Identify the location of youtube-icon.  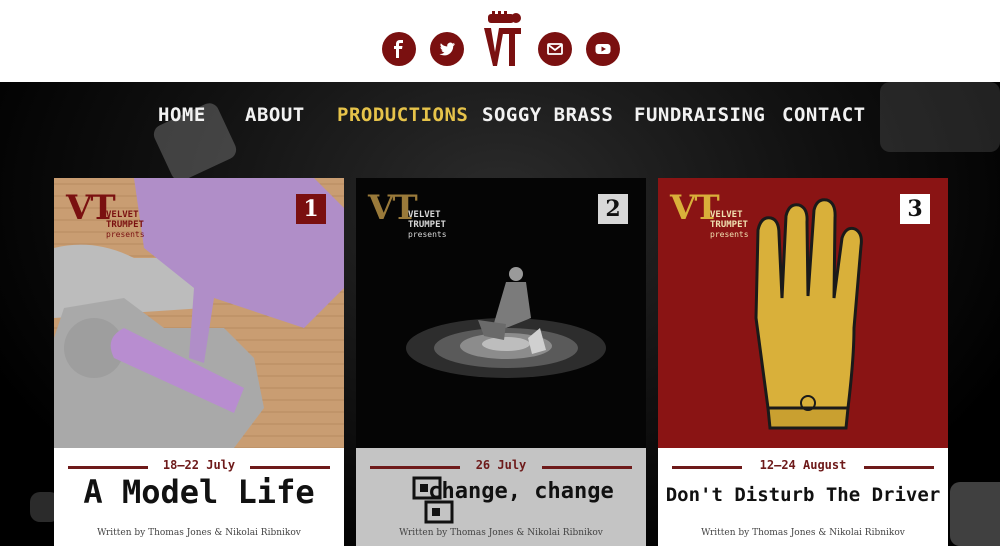
(603, 49).